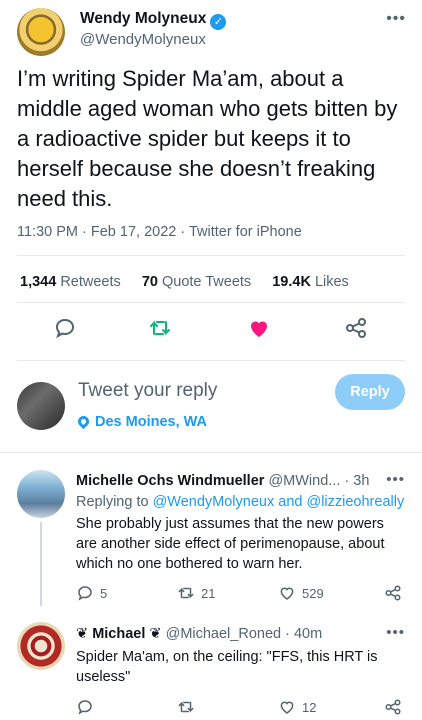 The image size is (422, 720). I want to click on replying-prefix: Replying to, so click(112, 502).